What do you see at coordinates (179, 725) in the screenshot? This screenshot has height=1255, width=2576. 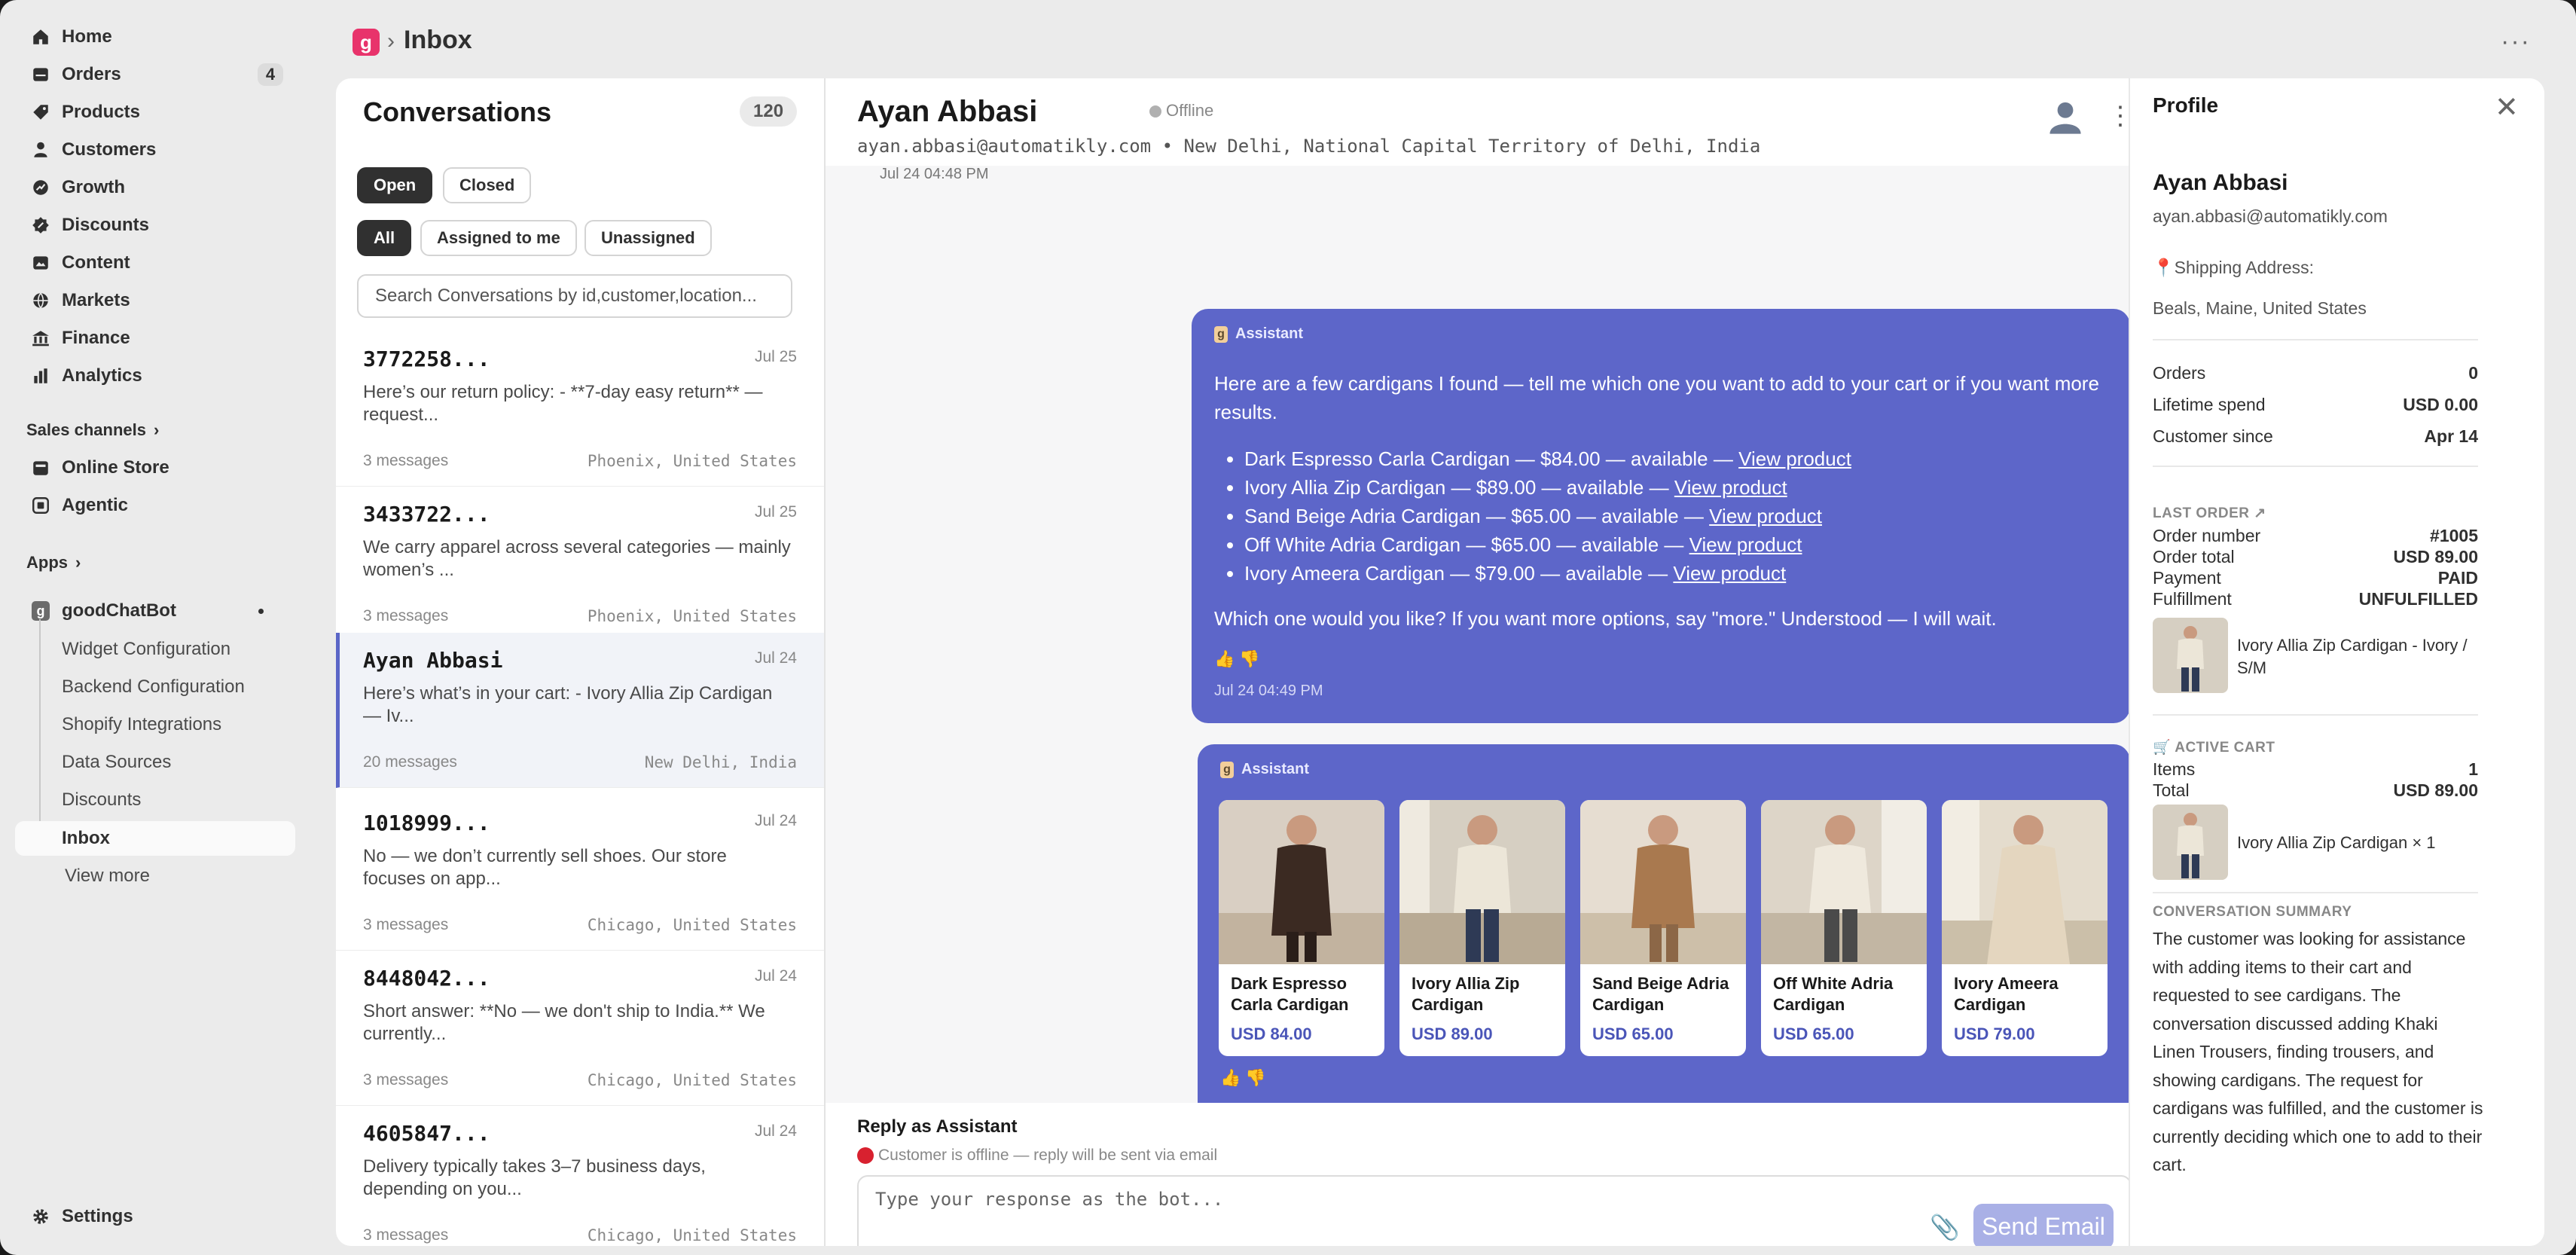 I see `sidebar-sub-shopify-integrations: Shopify Integrations` at bounding box center [179, 725].